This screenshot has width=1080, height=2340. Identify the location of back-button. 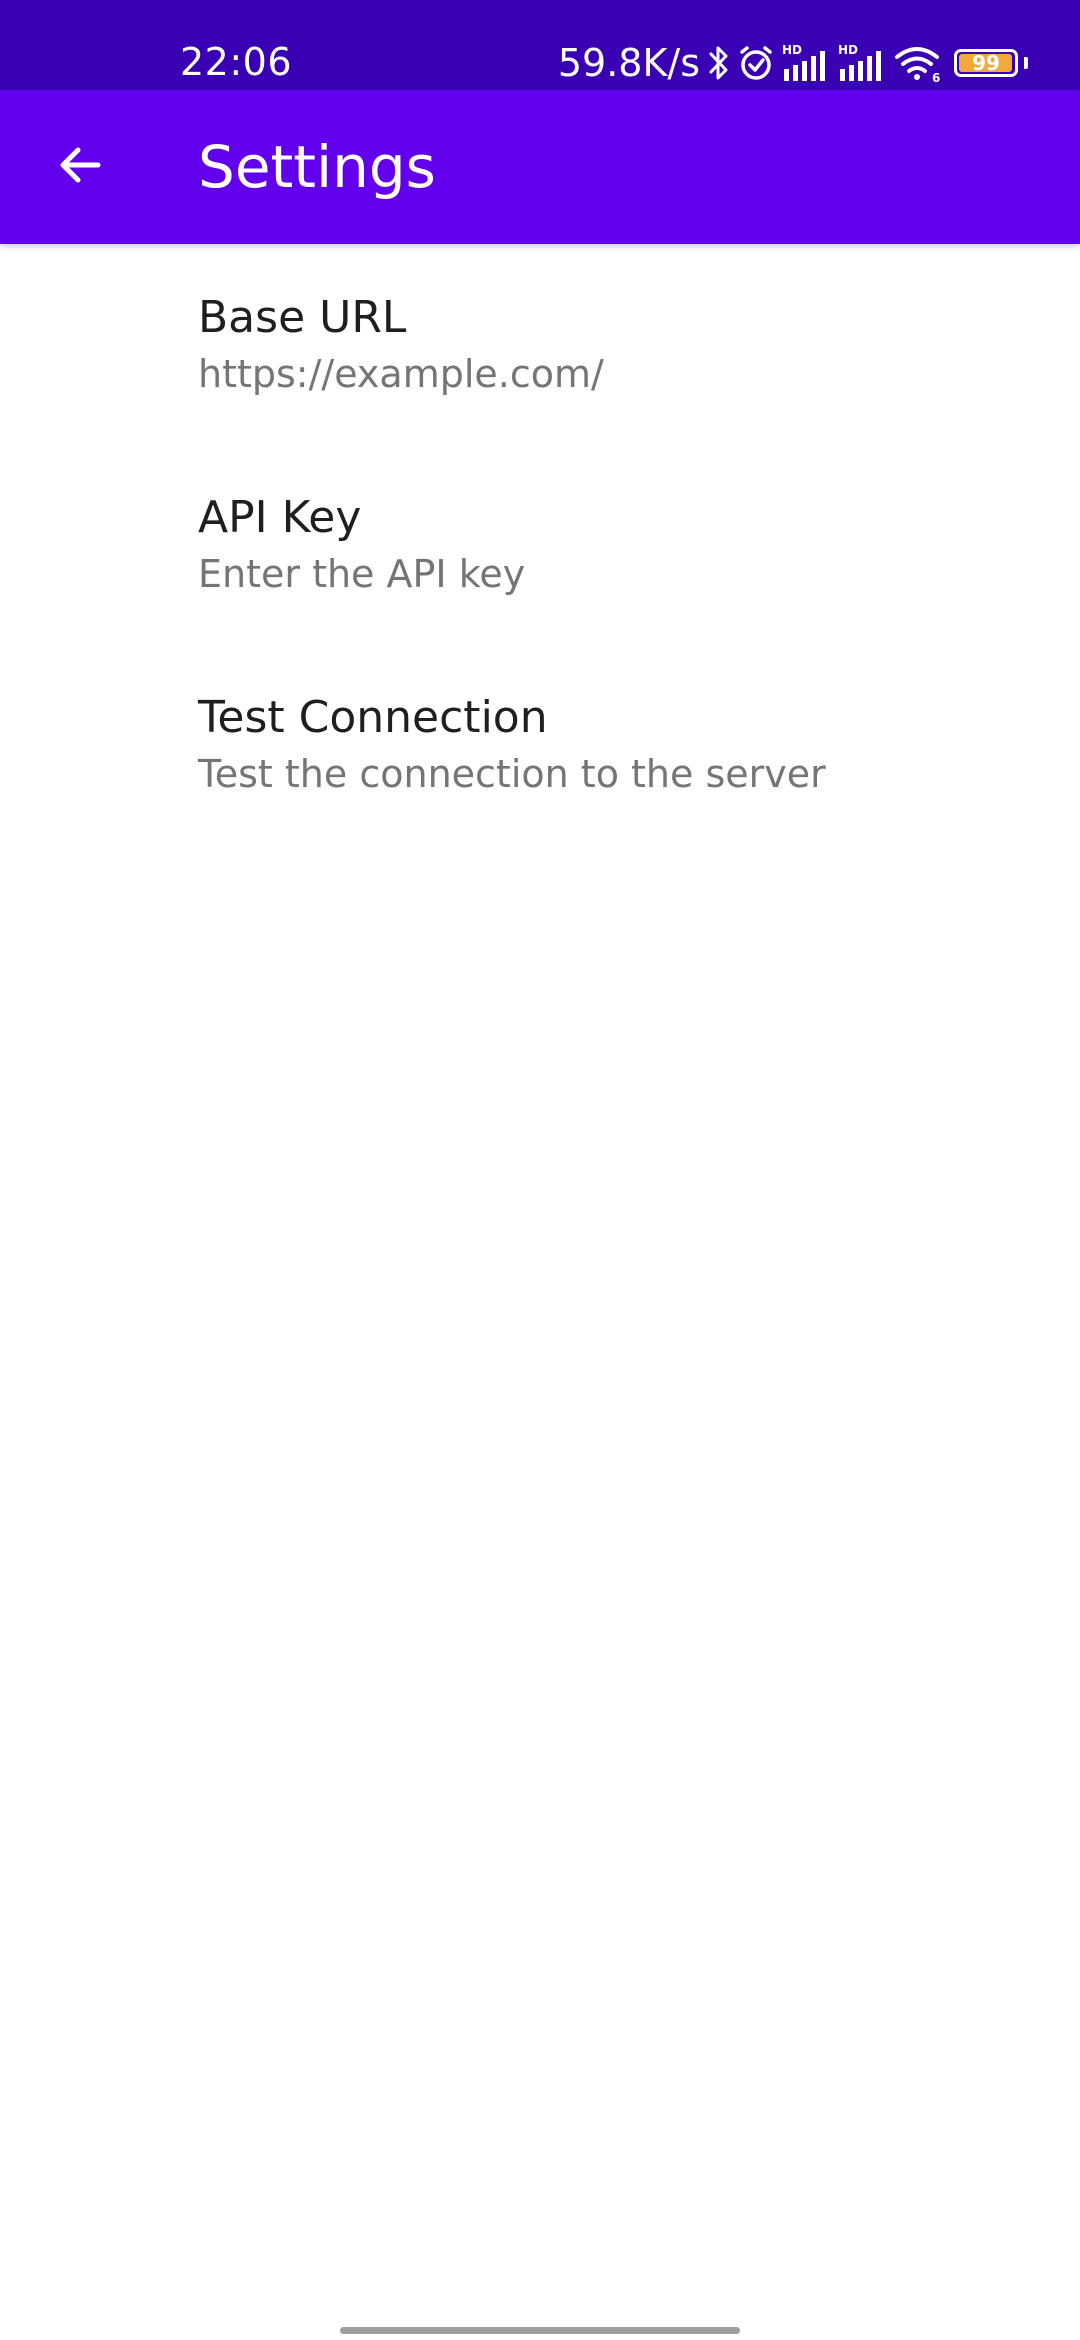
(80, 167).